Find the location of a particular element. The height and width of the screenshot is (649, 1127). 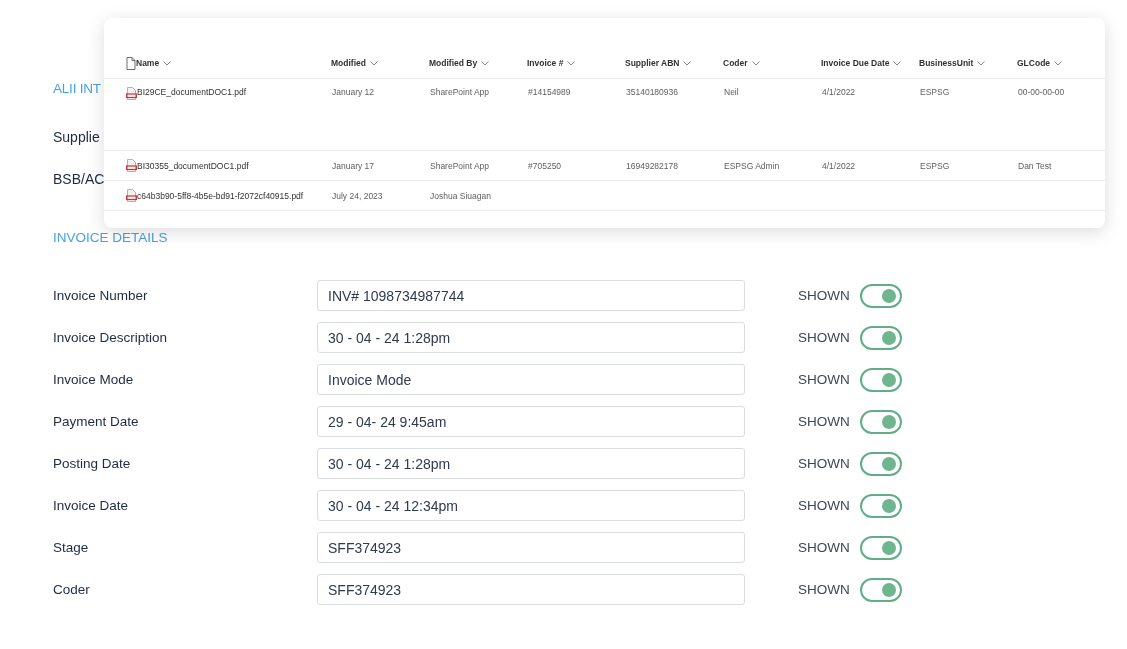

column-header: Modified is located at coordinates (380, 63).